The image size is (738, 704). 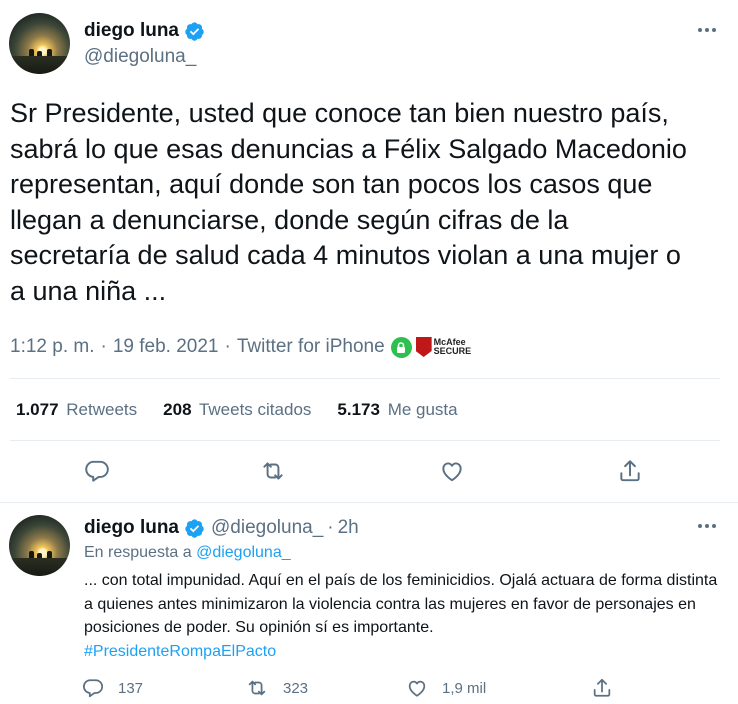 What do you see at coordinates (138, 552) in the screenshot?
I see `reply-prefix: En respuesta a` at bounding box center [138, 552].